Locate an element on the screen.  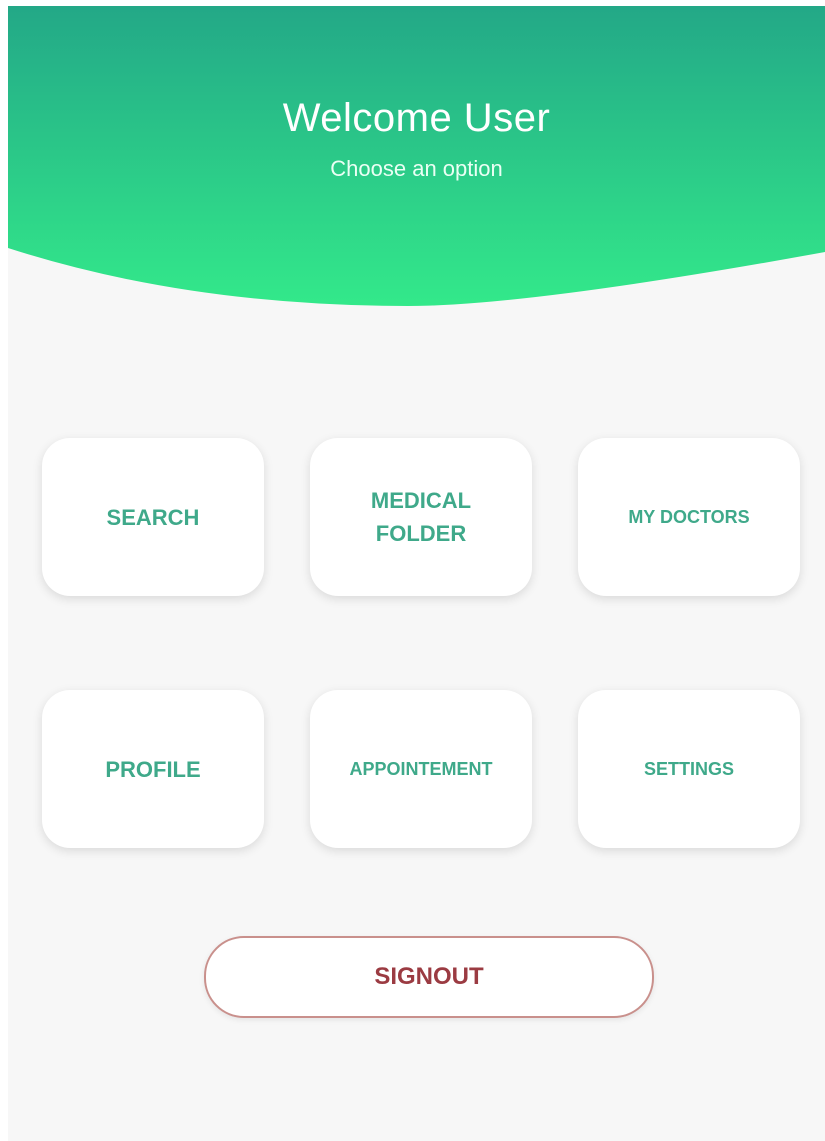
medical-folder-button: MEDICAL FOLDER is located at coordinates (421, 517).